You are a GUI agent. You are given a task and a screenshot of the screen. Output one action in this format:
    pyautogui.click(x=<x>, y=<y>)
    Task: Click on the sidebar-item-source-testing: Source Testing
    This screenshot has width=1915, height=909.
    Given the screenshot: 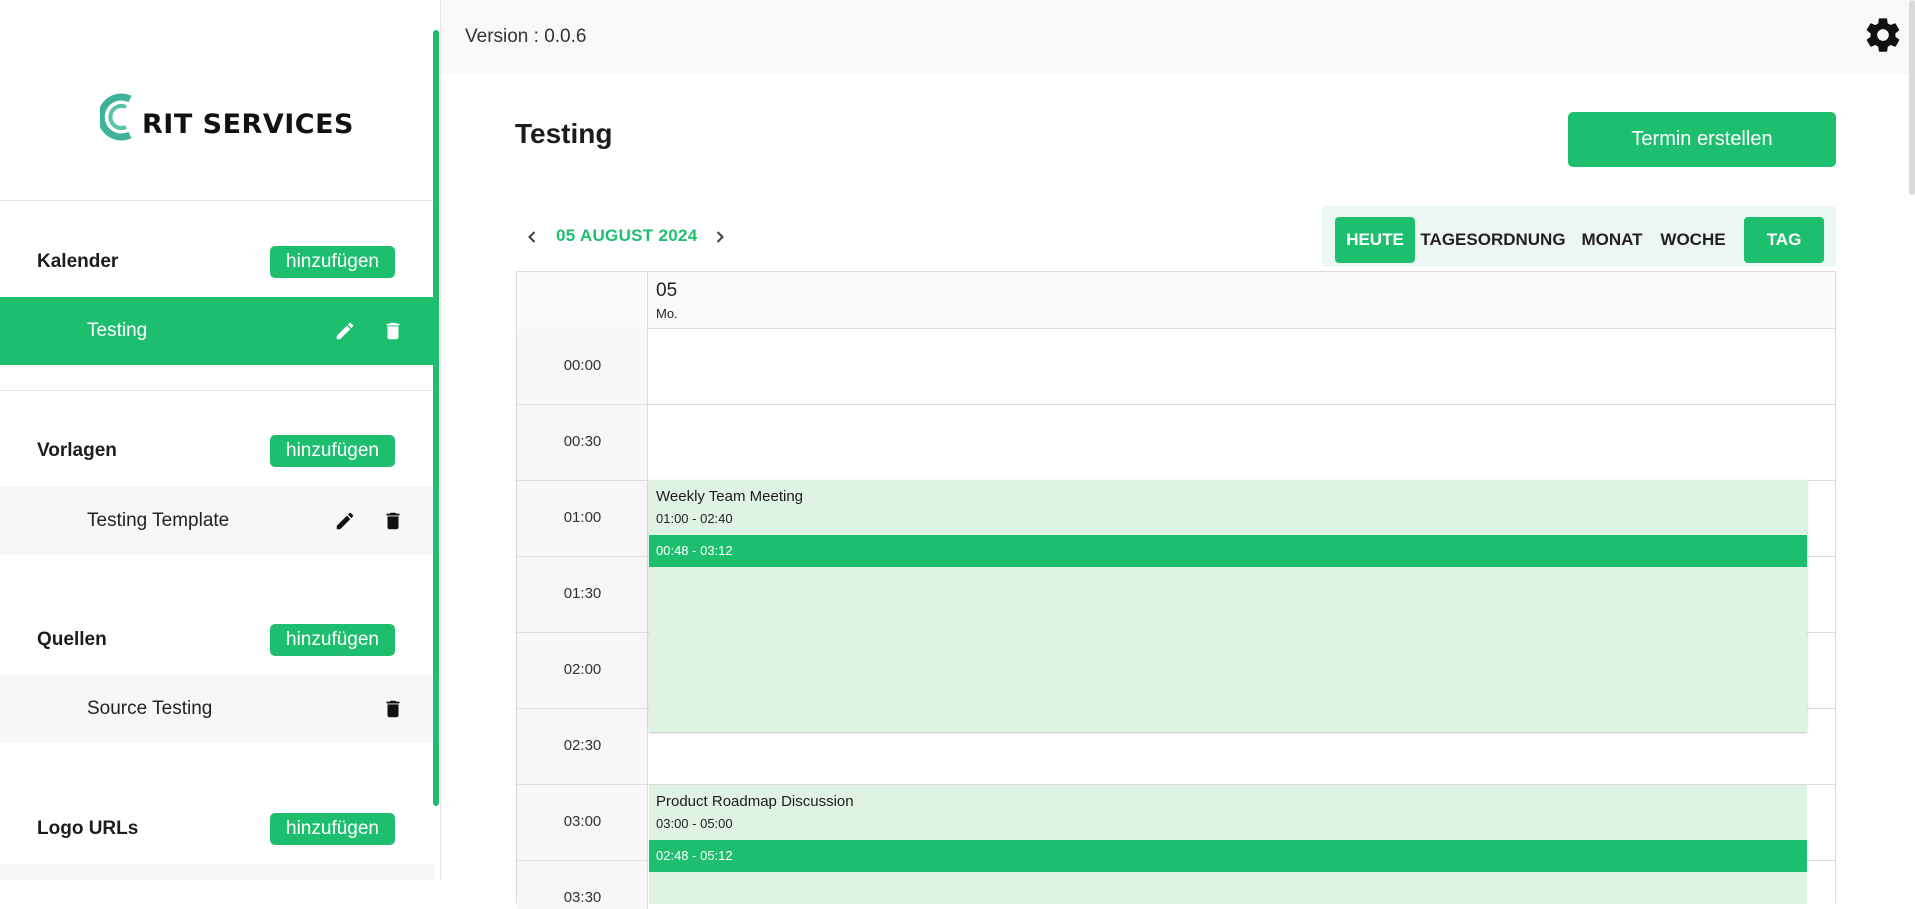 What is the action you would take?
    pyautogui.click(x=217, y=709)
    